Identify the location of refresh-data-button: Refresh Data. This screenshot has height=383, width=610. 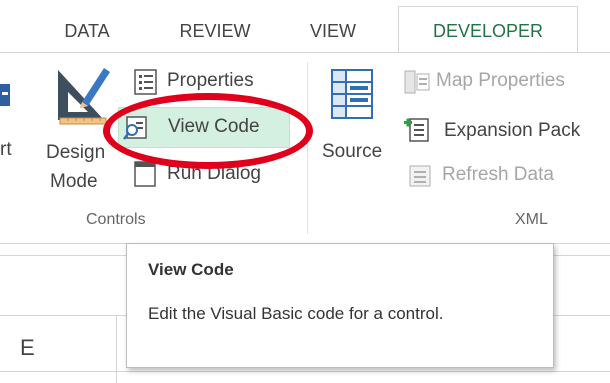
(506, 176).